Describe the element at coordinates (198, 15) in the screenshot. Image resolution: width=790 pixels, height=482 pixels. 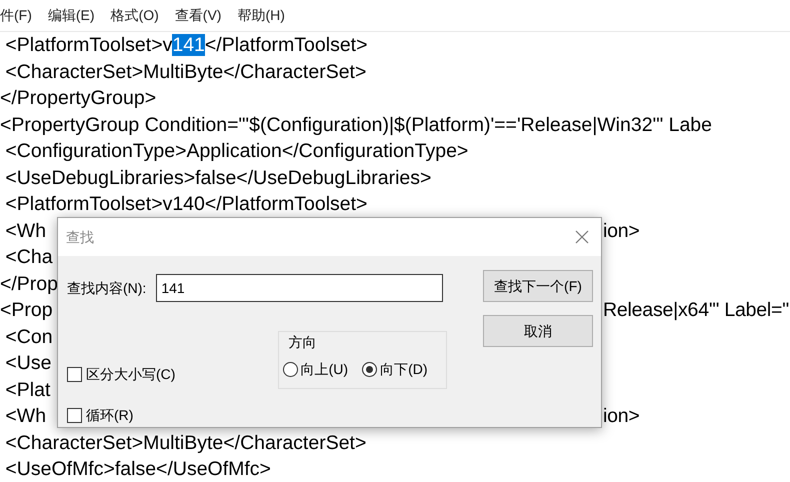
I see `menu-item: 查看(V)` at that location.